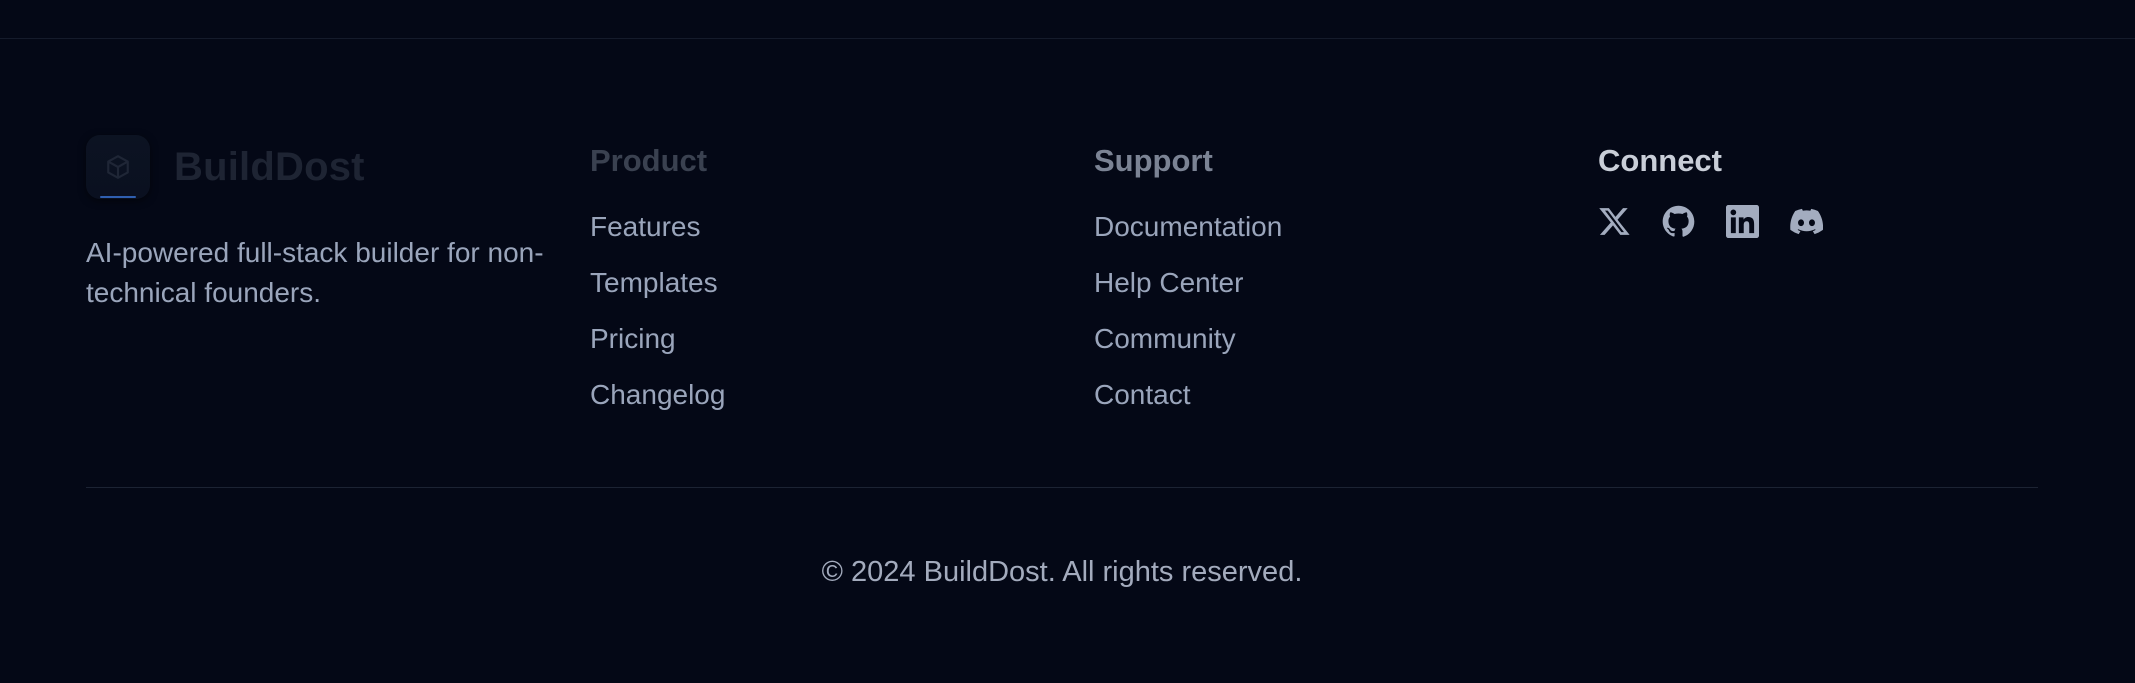 The height and width of the screenshot is (683, 2135). I want to click on discord-link, so click(1806, 221).